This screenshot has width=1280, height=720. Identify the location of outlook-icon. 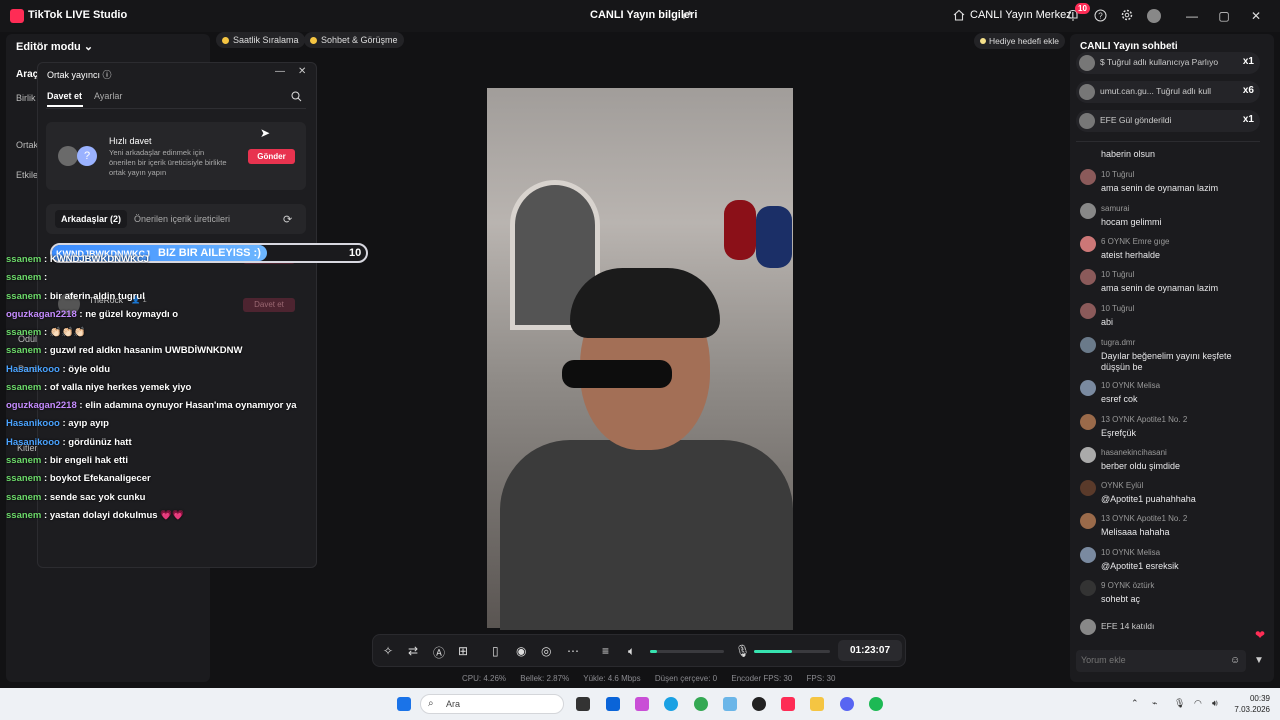
(613, 704).